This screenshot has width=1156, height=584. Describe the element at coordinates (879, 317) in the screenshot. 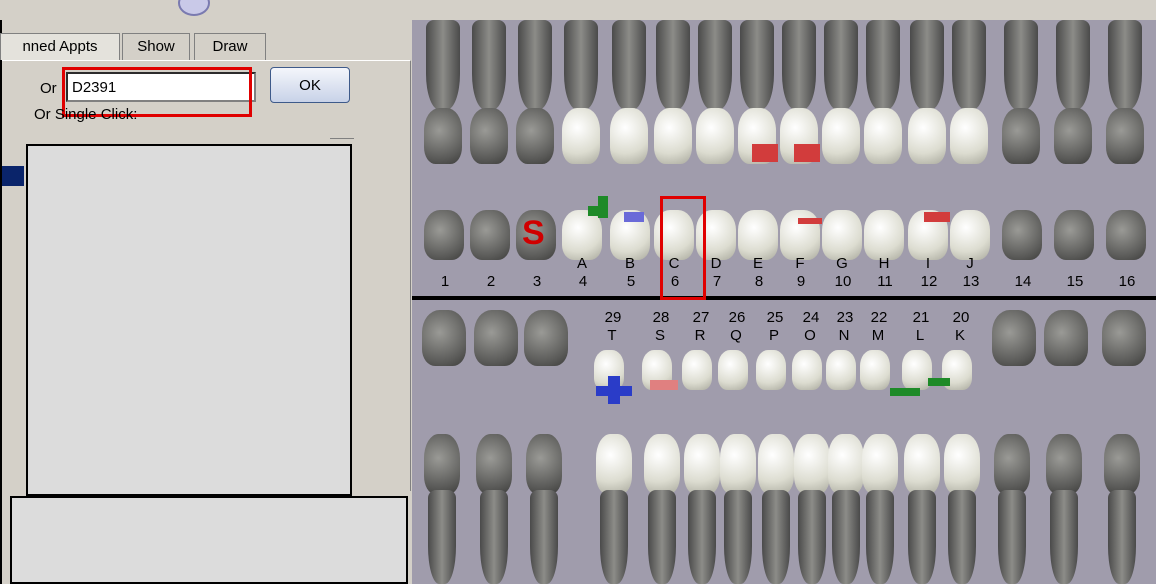

I see `tooth-number: 22` at that location.